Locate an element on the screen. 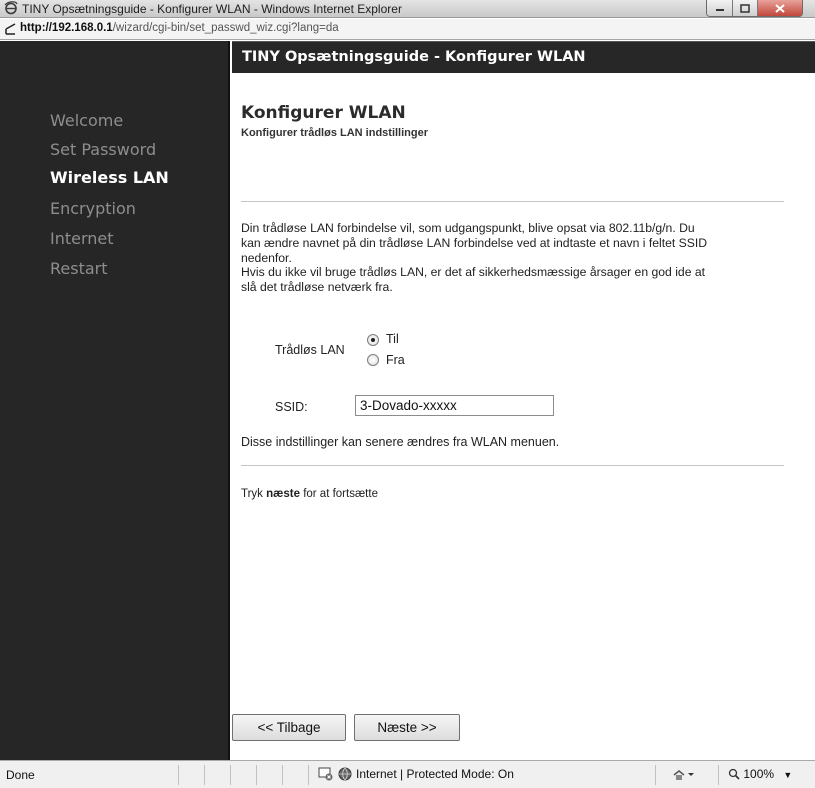  maximize-button is located at coordinates (745, 8).